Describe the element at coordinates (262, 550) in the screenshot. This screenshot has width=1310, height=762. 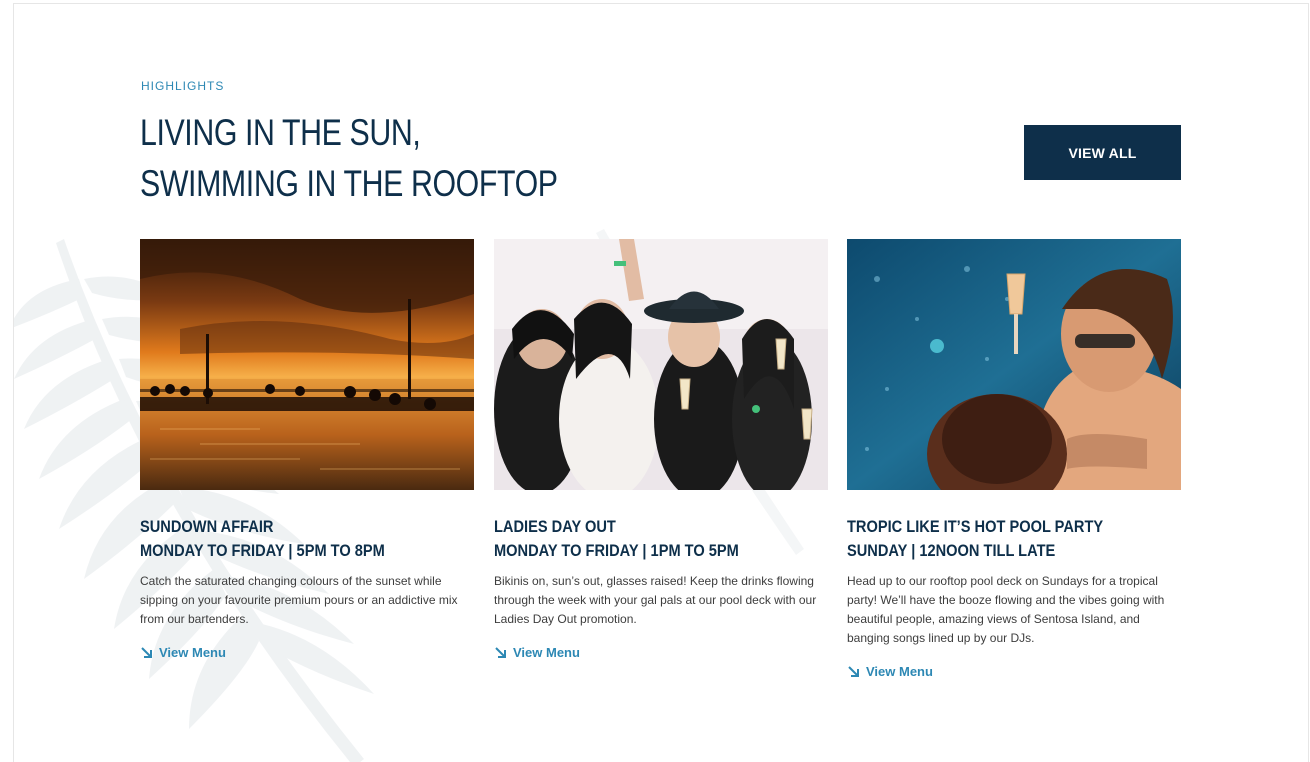
I see `card-title-line-2: MONDAY TO FRIDAY | 5PM TO 8PM` at that location.